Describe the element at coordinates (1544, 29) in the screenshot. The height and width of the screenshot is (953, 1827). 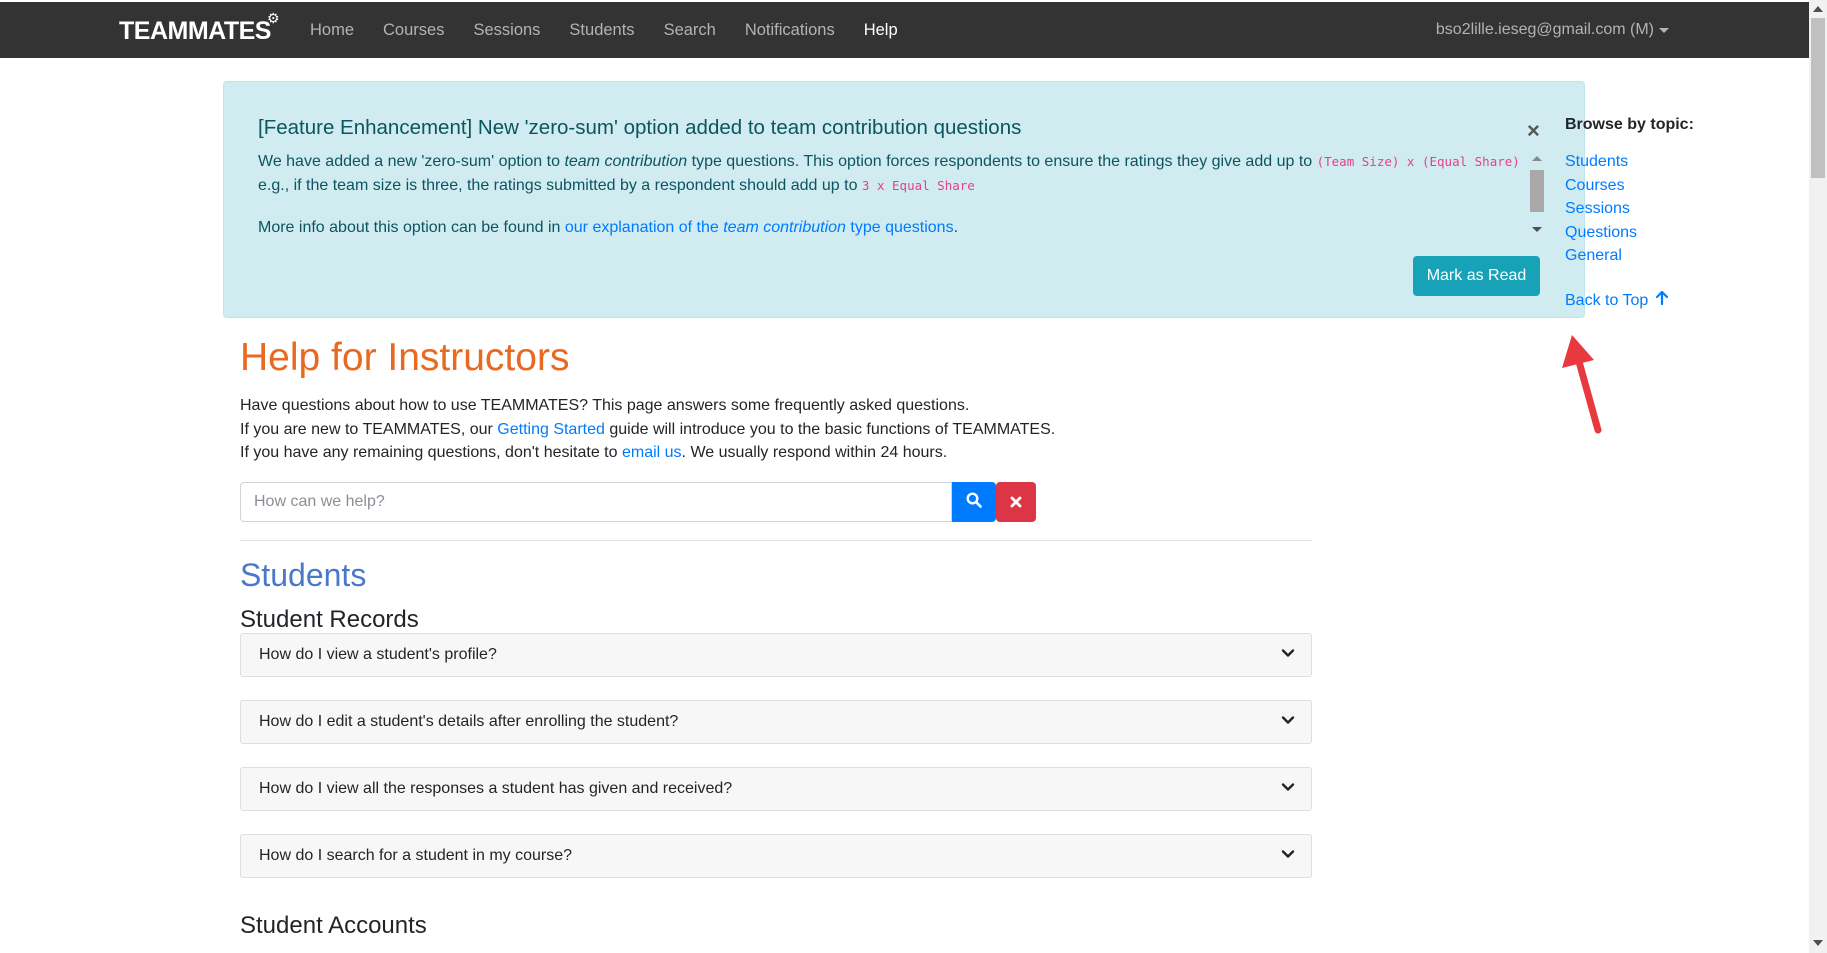
I see `user-email: bso2lille.ieseg@gmail.com (M)` at that location.